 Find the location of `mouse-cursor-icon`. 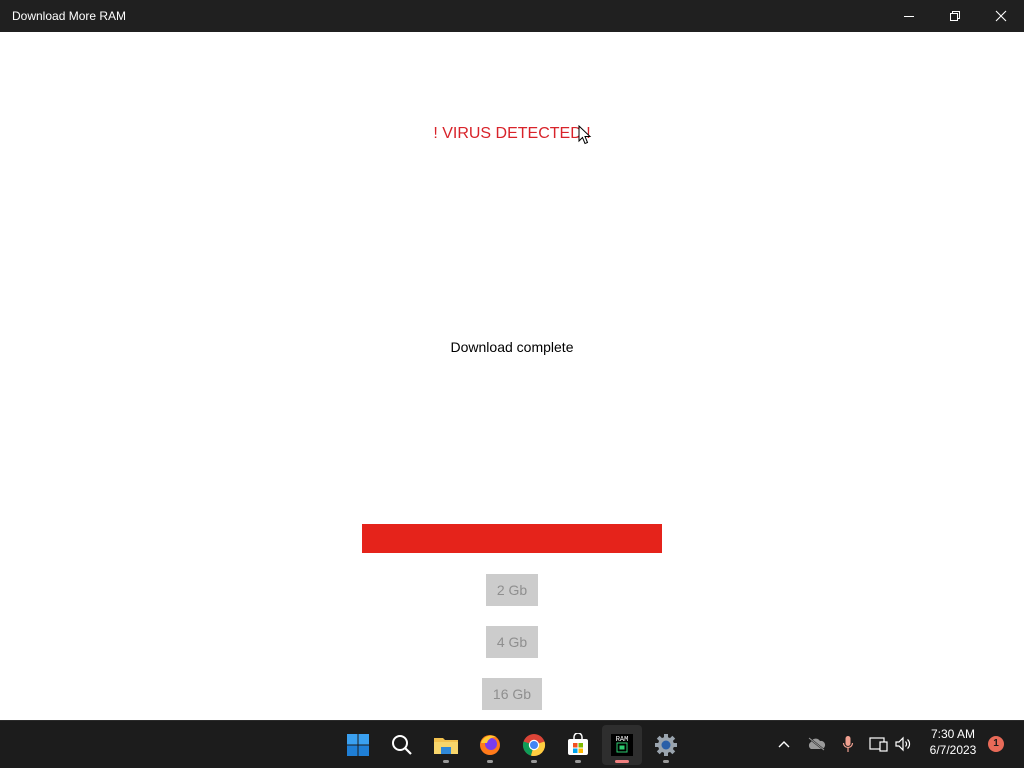

mouse-cursor-icon is located at coordinates (585, 135).